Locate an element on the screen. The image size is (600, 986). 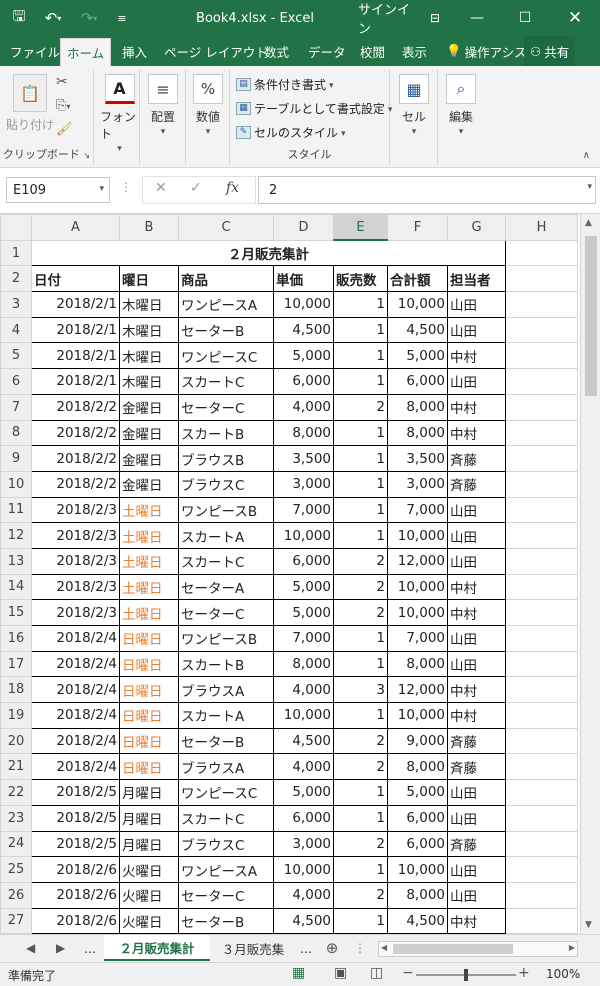
number-button: % 数値 ▾ is located at coordinates (208, 105).